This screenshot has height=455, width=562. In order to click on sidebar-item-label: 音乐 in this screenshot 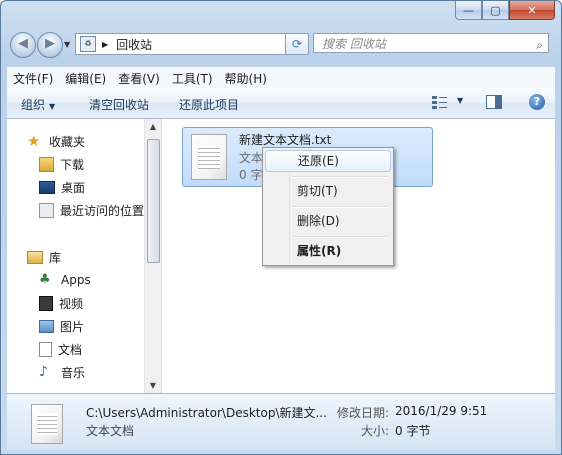, I will do `click(73, 372)`.